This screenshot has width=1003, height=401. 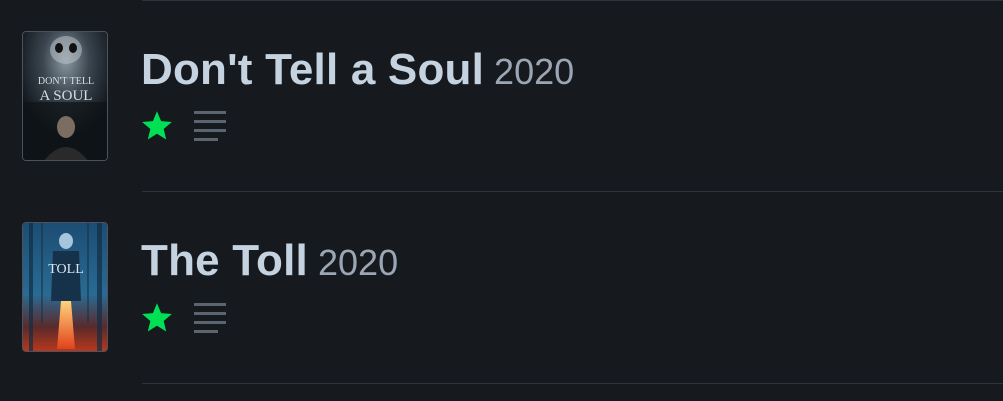 What do you see at coordinates (224, 260) in the screenshot?
I see `film-title: The Toll` at bounding box center [224, 260].